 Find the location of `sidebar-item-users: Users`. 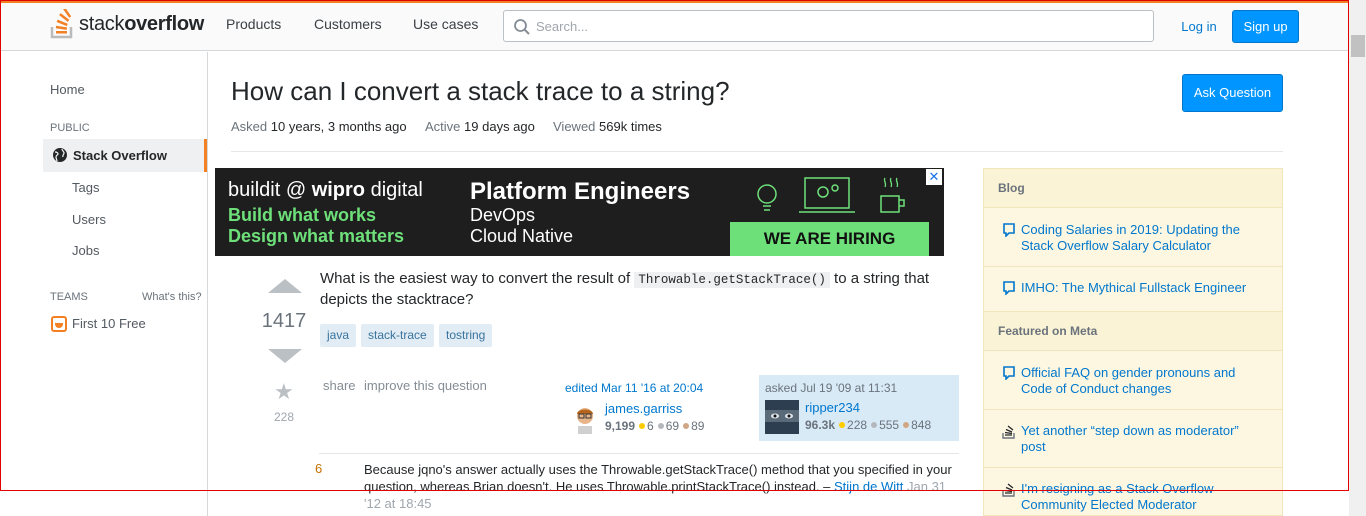

sidebar-item-users: Users is located at coordinates (89, 219).